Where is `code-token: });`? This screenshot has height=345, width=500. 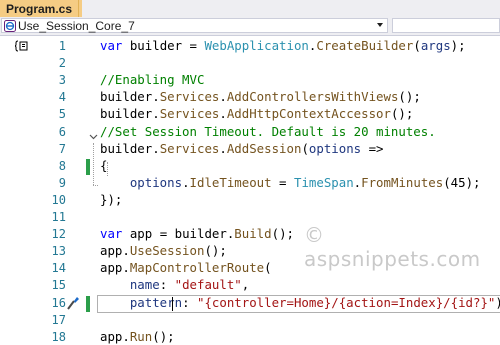 code-token: }); is located at coordinates (111, 199).